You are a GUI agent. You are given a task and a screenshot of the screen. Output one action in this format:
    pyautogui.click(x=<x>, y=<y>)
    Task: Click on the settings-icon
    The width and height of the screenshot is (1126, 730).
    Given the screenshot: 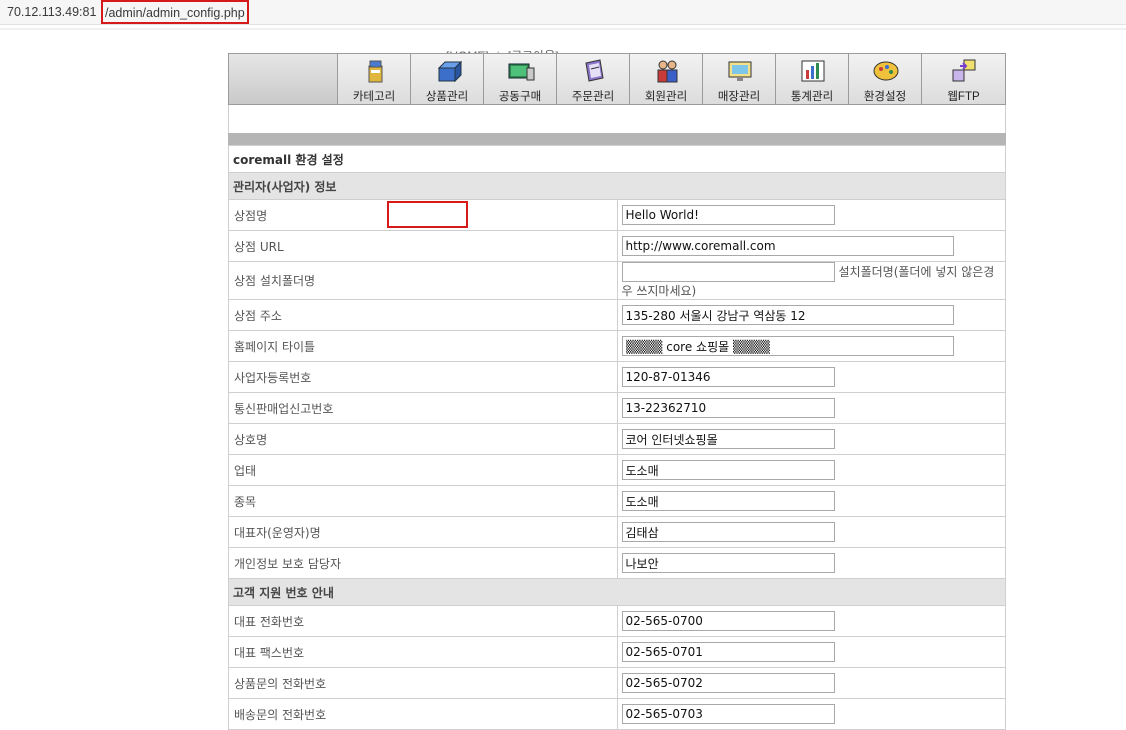 What is the action you would take?
    pyautogui.click(x=886, y=71)
    